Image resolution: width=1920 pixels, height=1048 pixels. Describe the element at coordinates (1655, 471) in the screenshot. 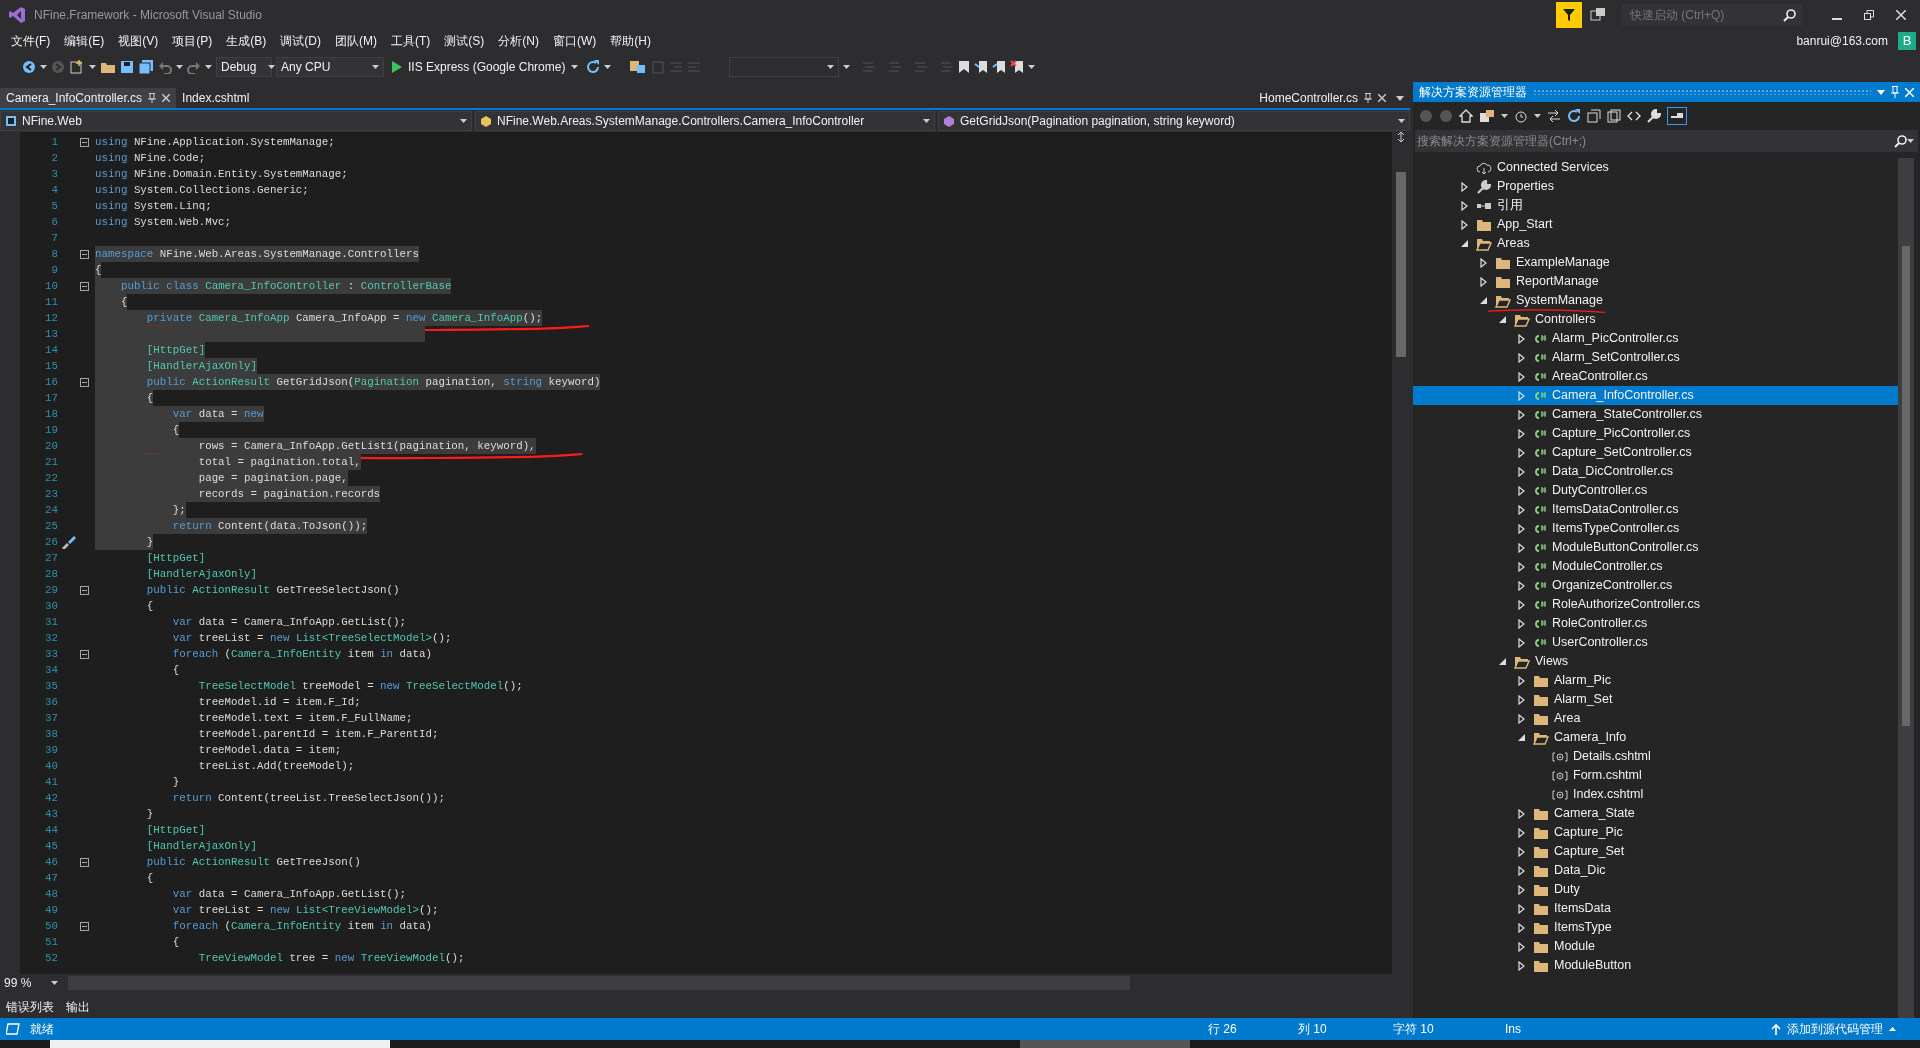

I see `tree-item: Data_DicController.cs` at that location.